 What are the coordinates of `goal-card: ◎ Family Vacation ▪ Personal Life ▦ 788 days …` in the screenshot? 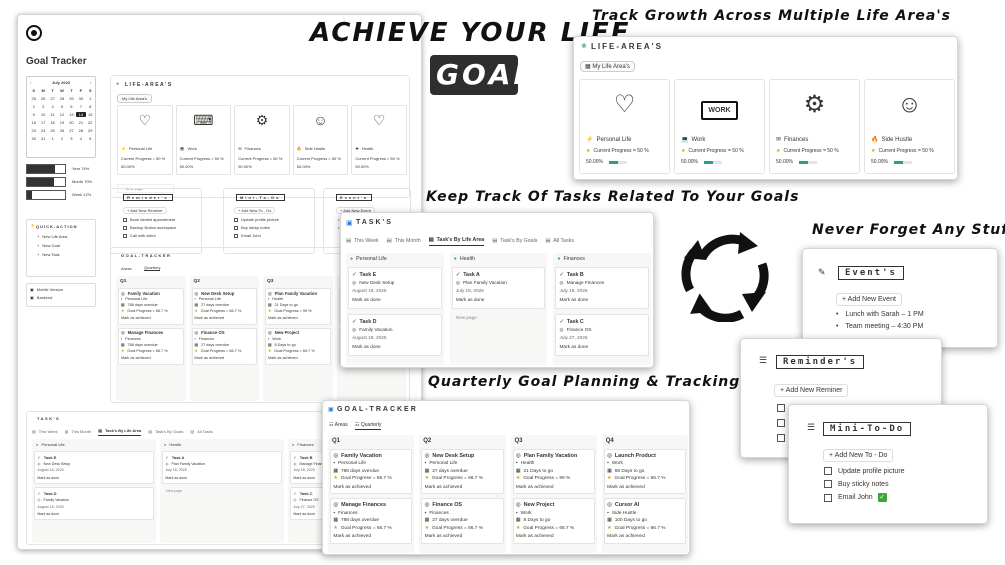 It's located at (151, 306).